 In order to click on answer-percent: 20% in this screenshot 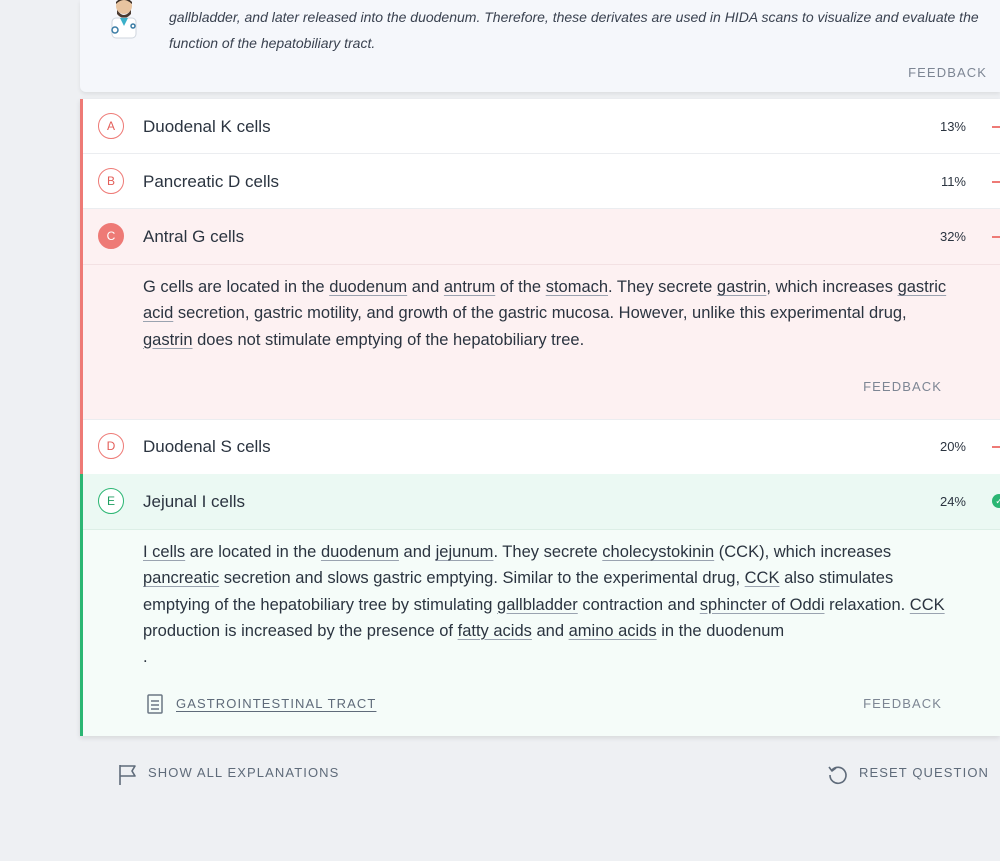, I will do `click(952, 446)`.